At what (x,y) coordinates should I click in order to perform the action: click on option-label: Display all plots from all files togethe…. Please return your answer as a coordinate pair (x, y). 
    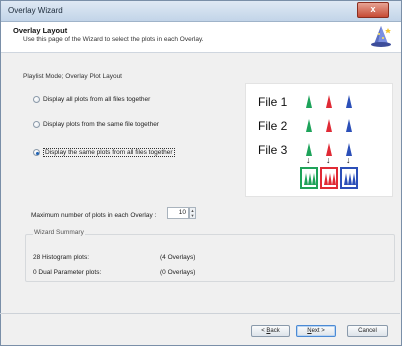
    Looking at the image, I should click on (97, 99).